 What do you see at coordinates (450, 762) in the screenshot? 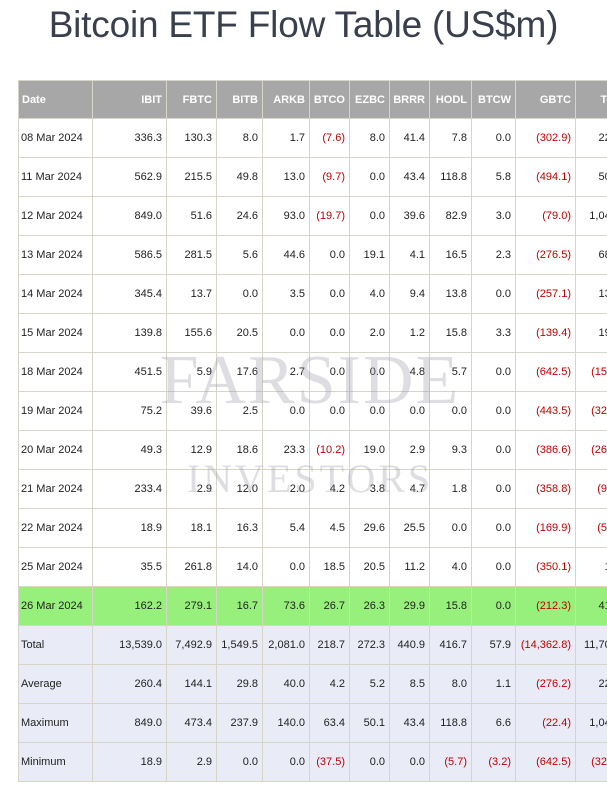
I see `value-cell-hodl: (5.7)` at bounding box center [450, 762].